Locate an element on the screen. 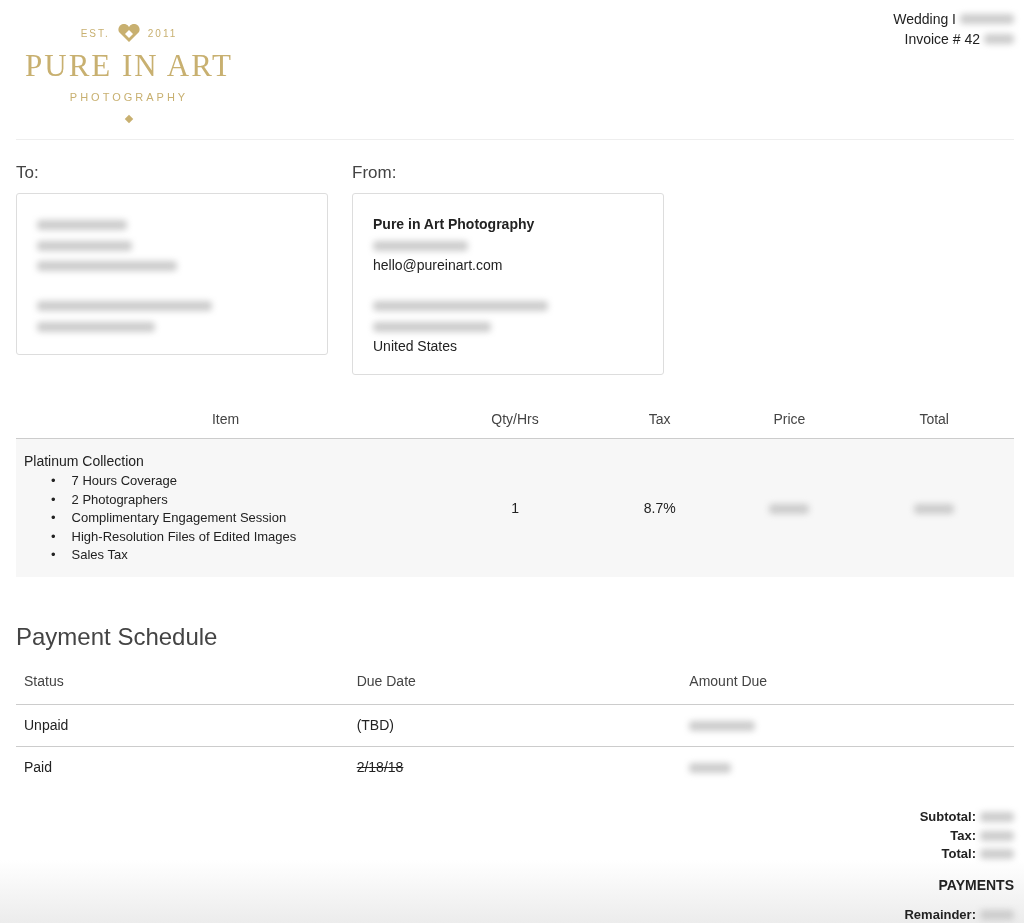  item-detail: High-Resolution Files of Edited Images is located at coordinates (184, 536).